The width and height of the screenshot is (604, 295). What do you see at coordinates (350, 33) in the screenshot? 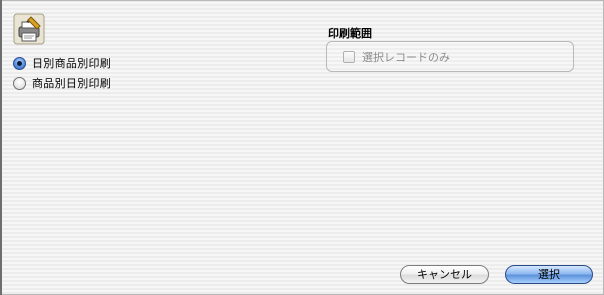
I see `print-range-title: 印刷範囲` at bounding box center [350, 33].